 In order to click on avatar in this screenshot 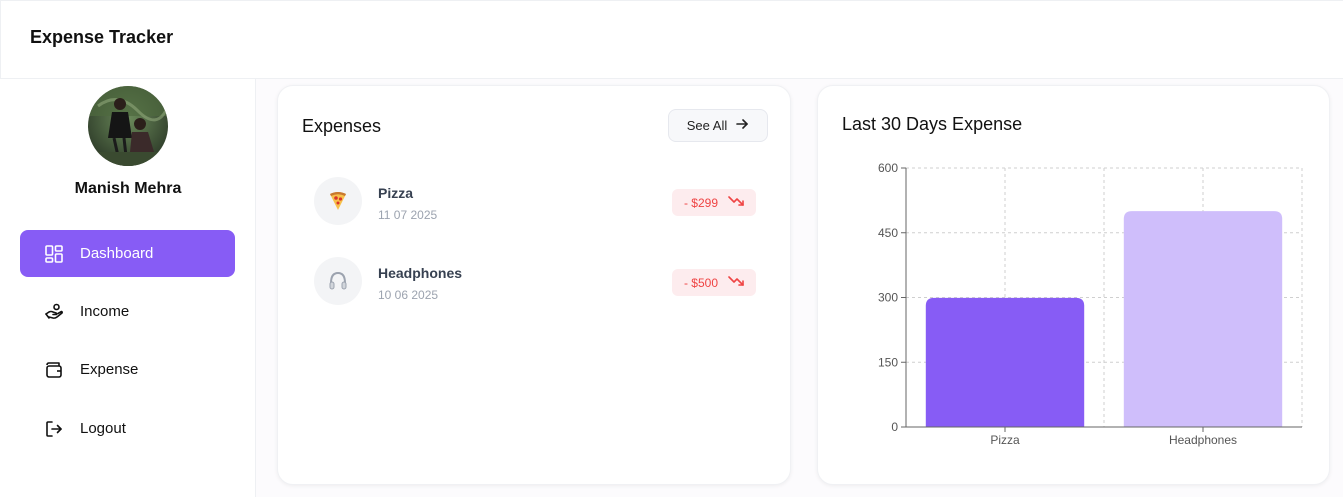, I will do `click(128, 126)`.